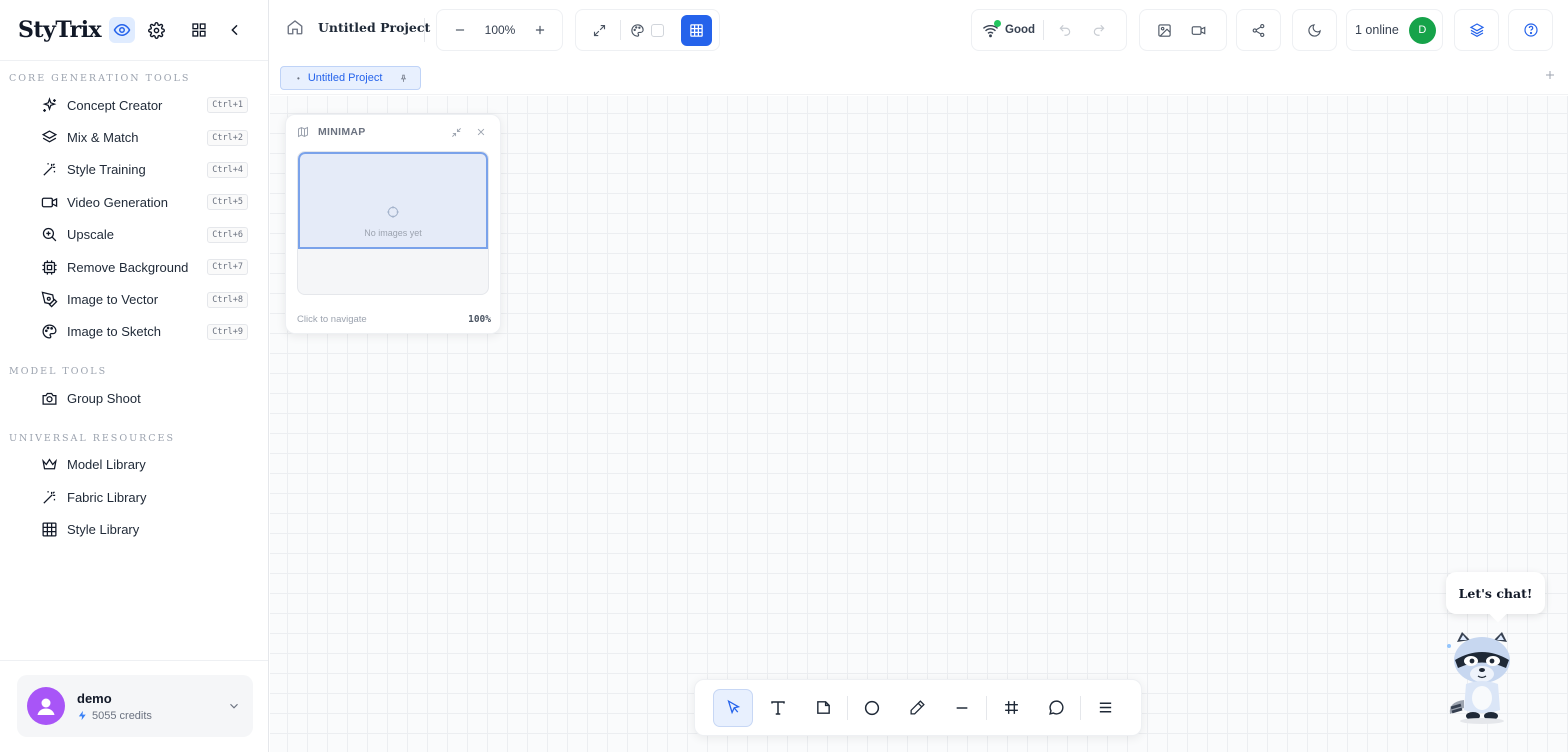 The image size is (1568, 752). Describe the element at coordinates (917, 708) in the screenshot. I see `pencil-tool-button` at that location.